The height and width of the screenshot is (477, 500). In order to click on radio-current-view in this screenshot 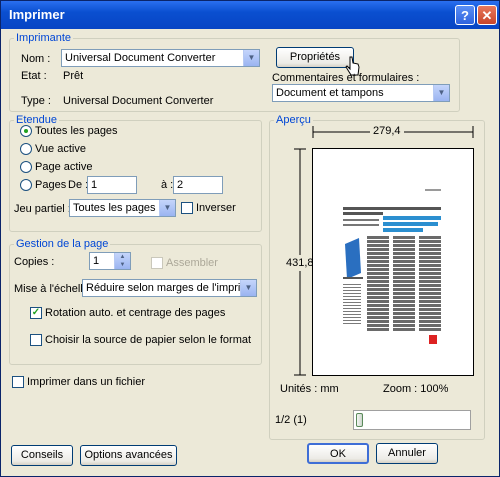, I will do `click(26, 149)`.